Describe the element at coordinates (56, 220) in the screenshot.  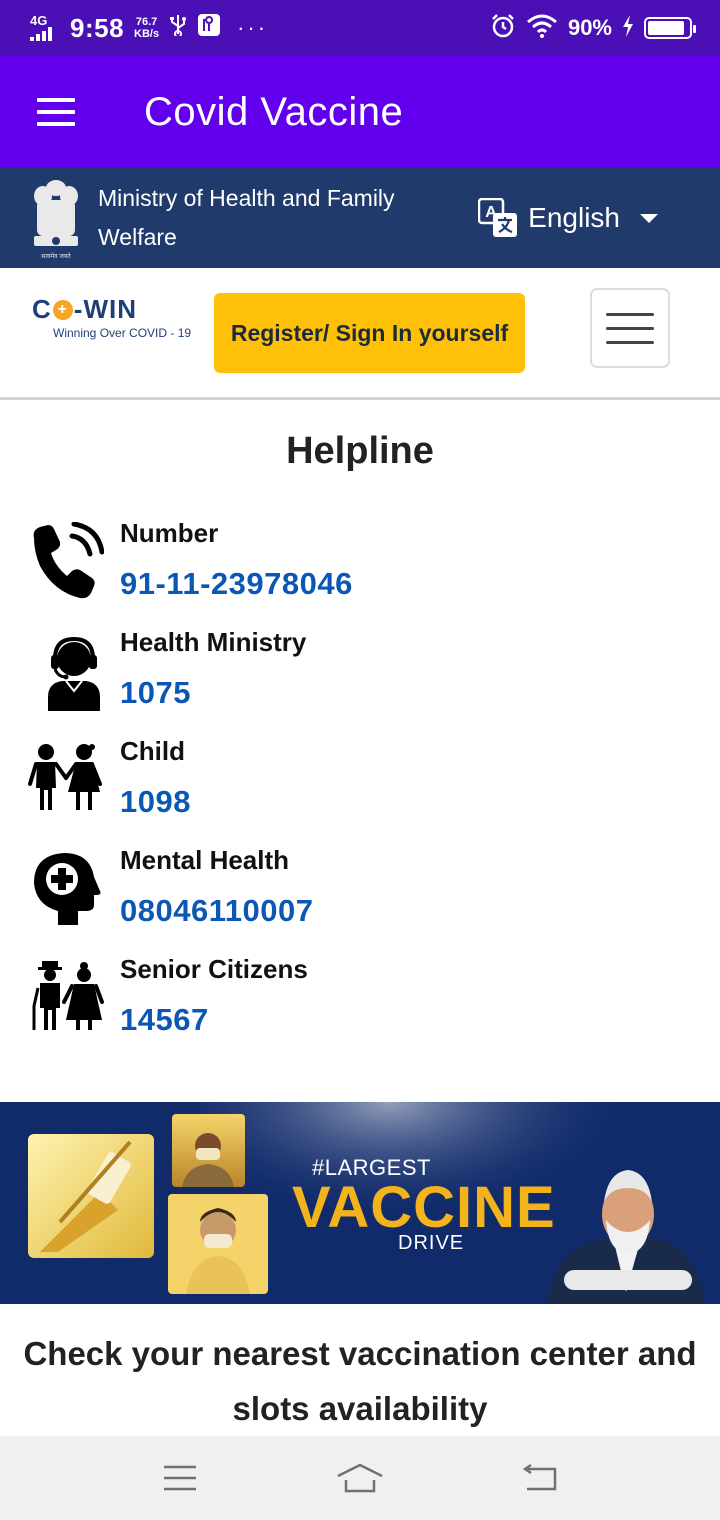
I see `national-emblem-icon: सत्यमेव जयते` at that location.